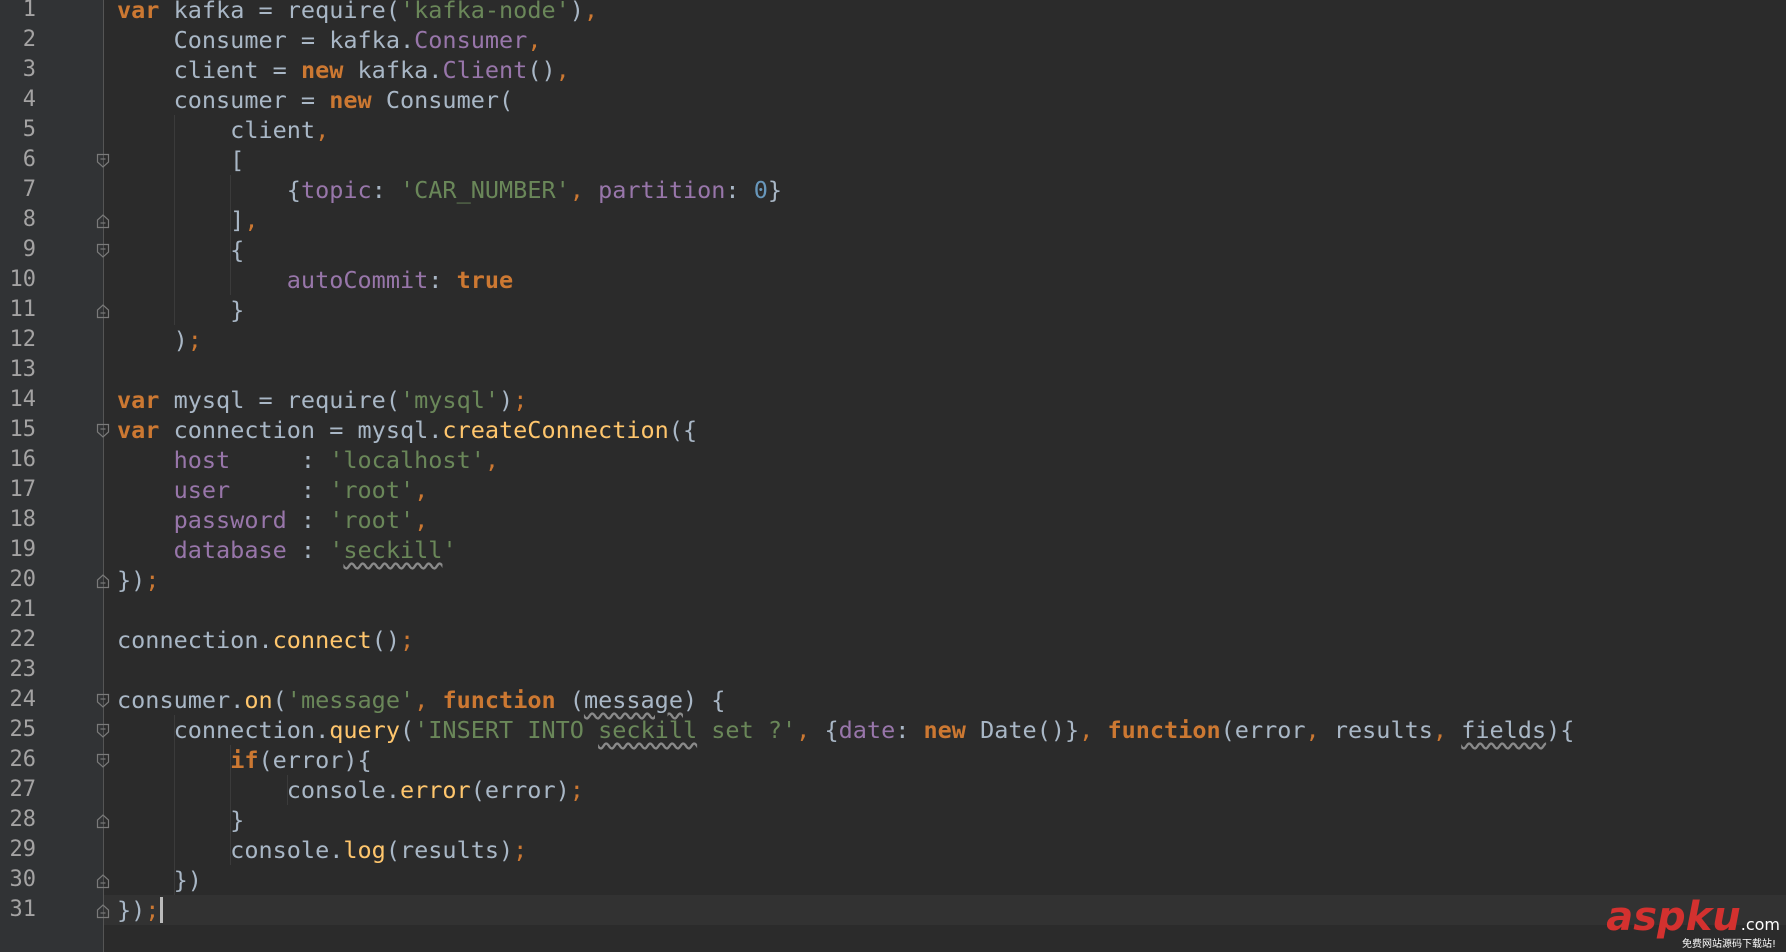 This screenshot has height=952, width=1786. Describe the element at coordinates (23, 669) in the screenshot. I see `line-number: 23` at that location.